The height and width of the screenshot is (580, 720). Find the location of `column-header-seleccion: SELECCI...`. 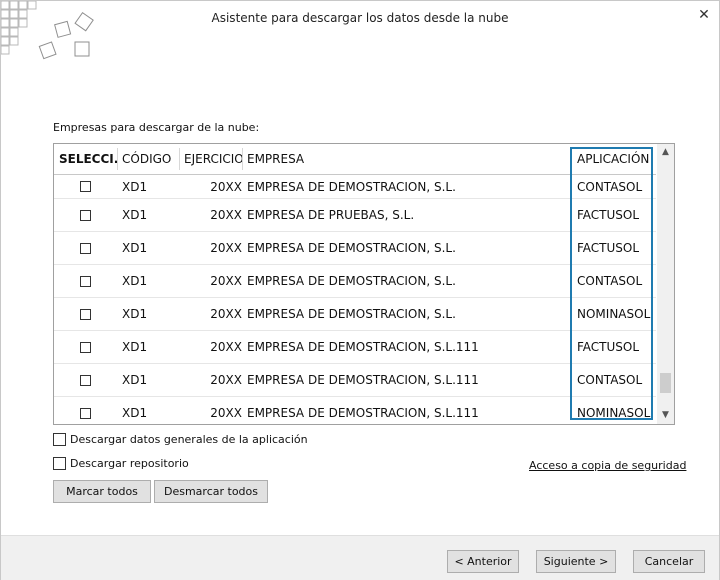

column-header-seleccion: SELECCI... is located at coordinates (88, 159).